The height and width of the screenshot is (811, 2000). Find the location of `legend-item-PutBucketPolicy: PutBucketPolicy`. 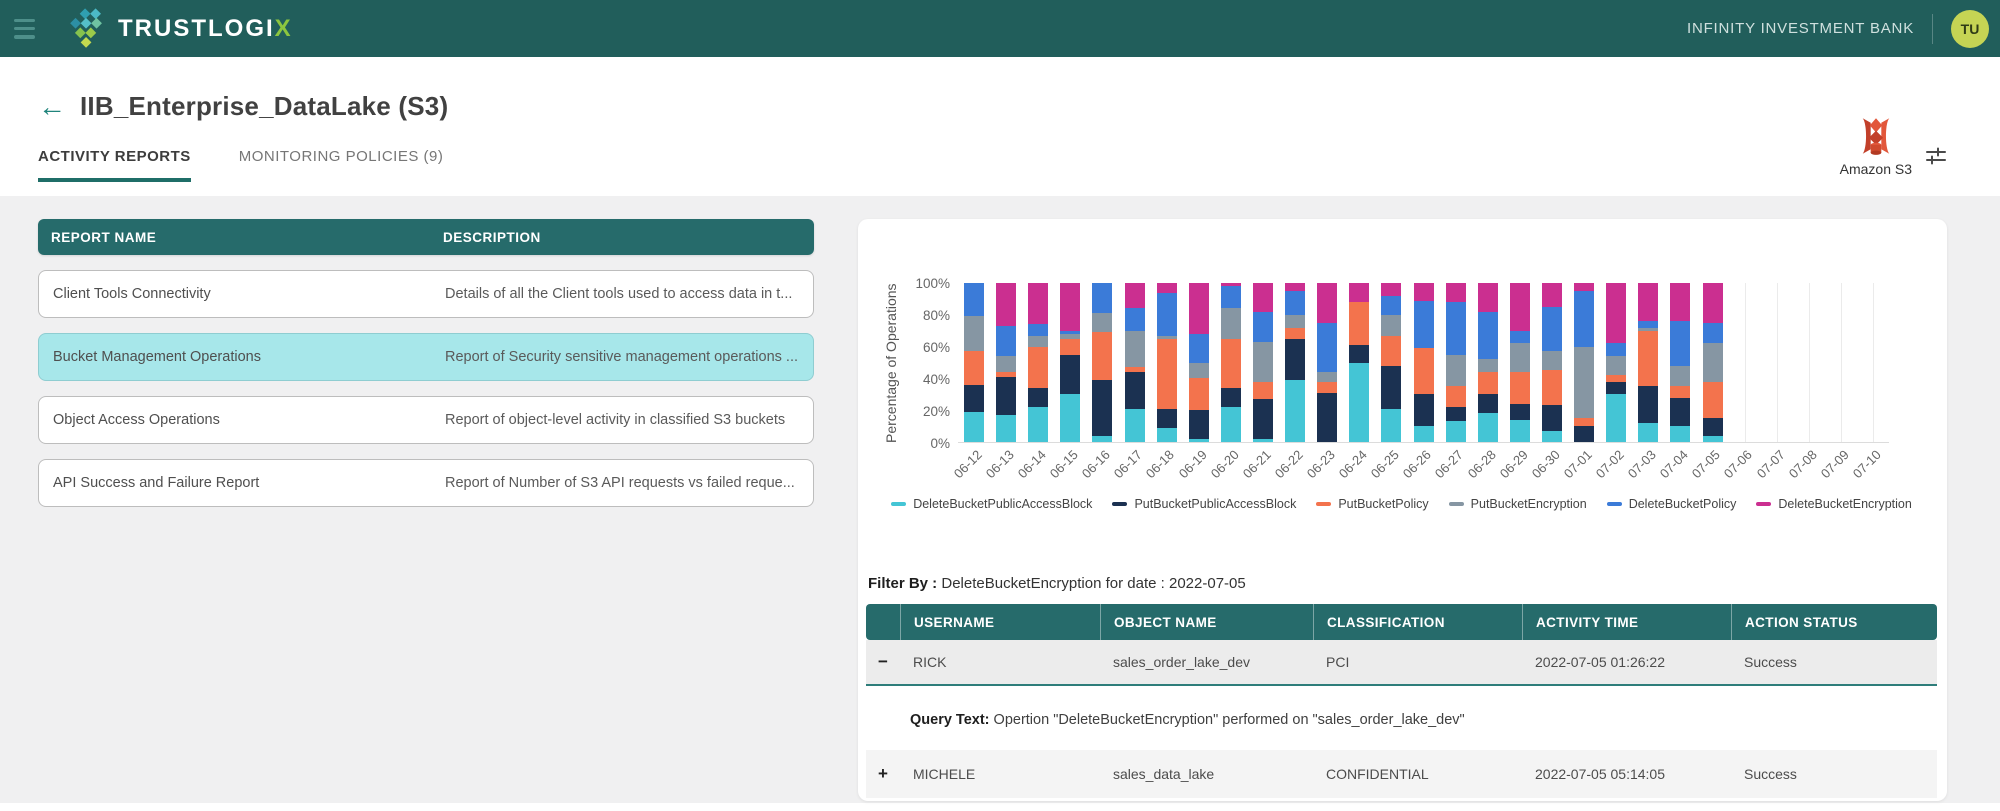

legend-item-PutBucketPolicy: PutBucketPolicy is located at coordinates (1372, 504).